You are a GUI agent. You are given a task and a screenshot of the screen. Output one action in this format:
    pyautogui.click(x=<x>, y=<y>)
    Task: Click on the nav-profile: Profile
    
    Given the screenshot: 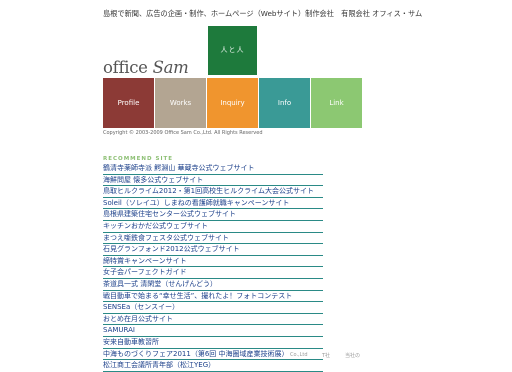 What is the action you would take?
    pyautogui.click(x=128, y=103)
    